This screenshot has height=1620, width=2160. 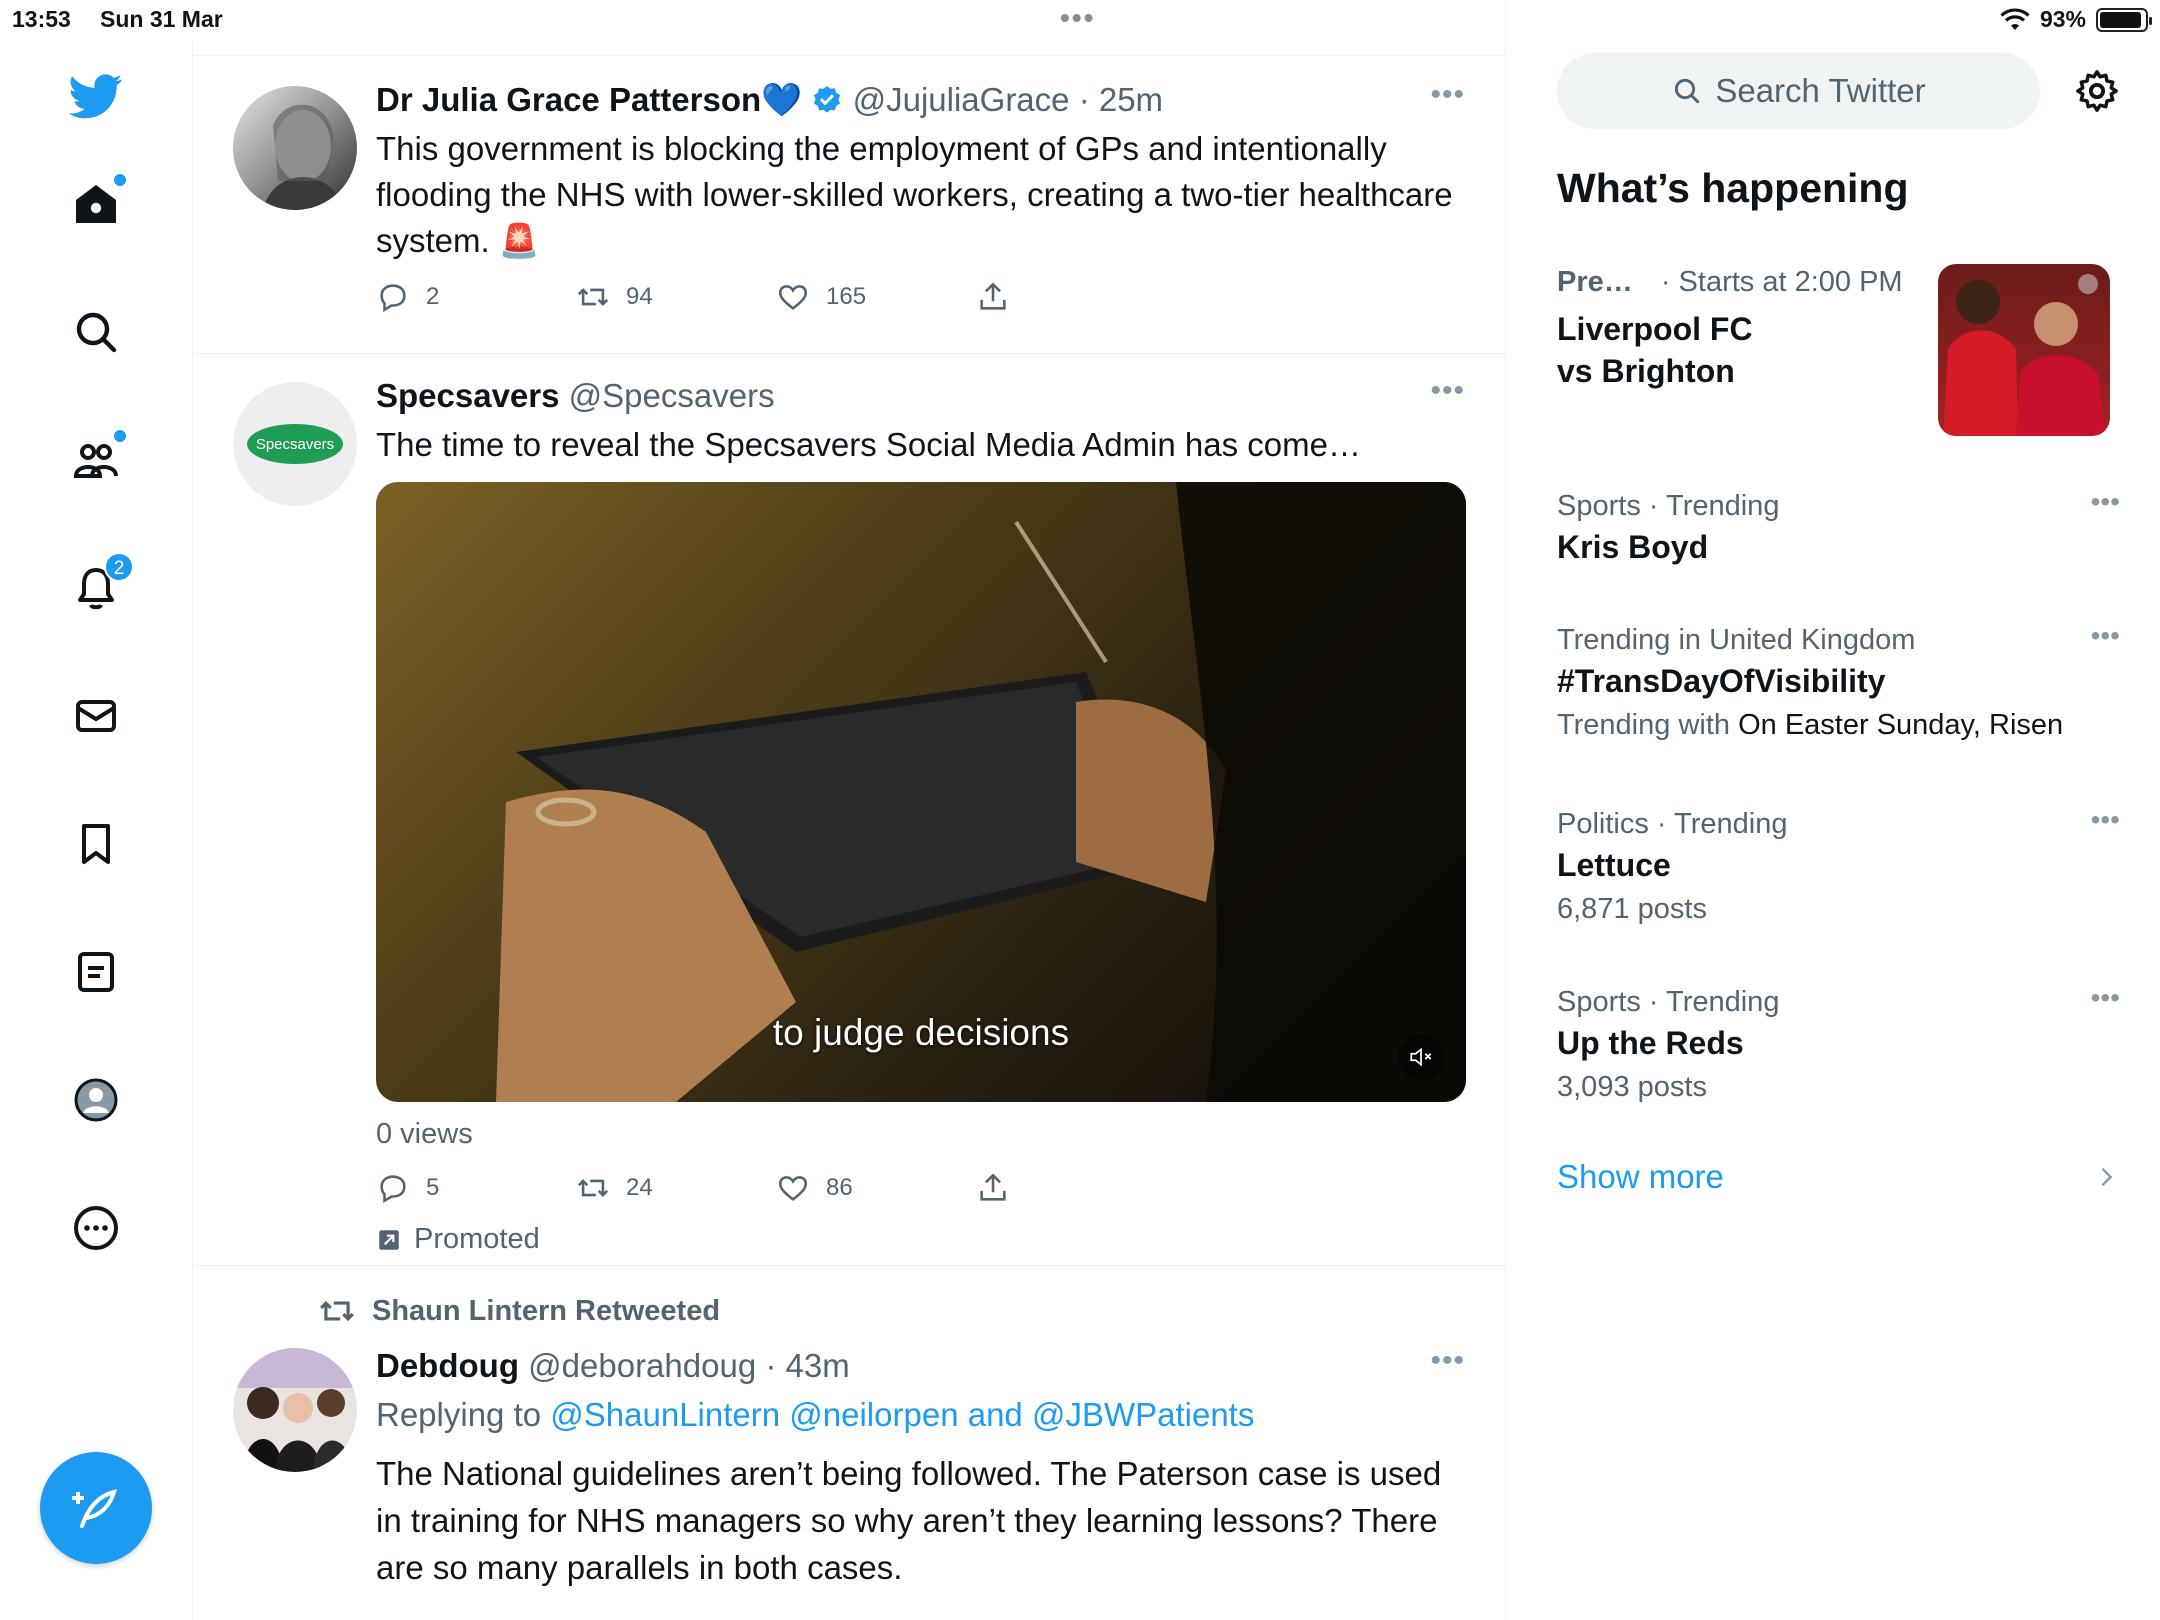 What do you see at coordinates (1820, 90) in the screenshot?
I see `search-placeholder: Search Twitter` at bounding box center [1820, 90].